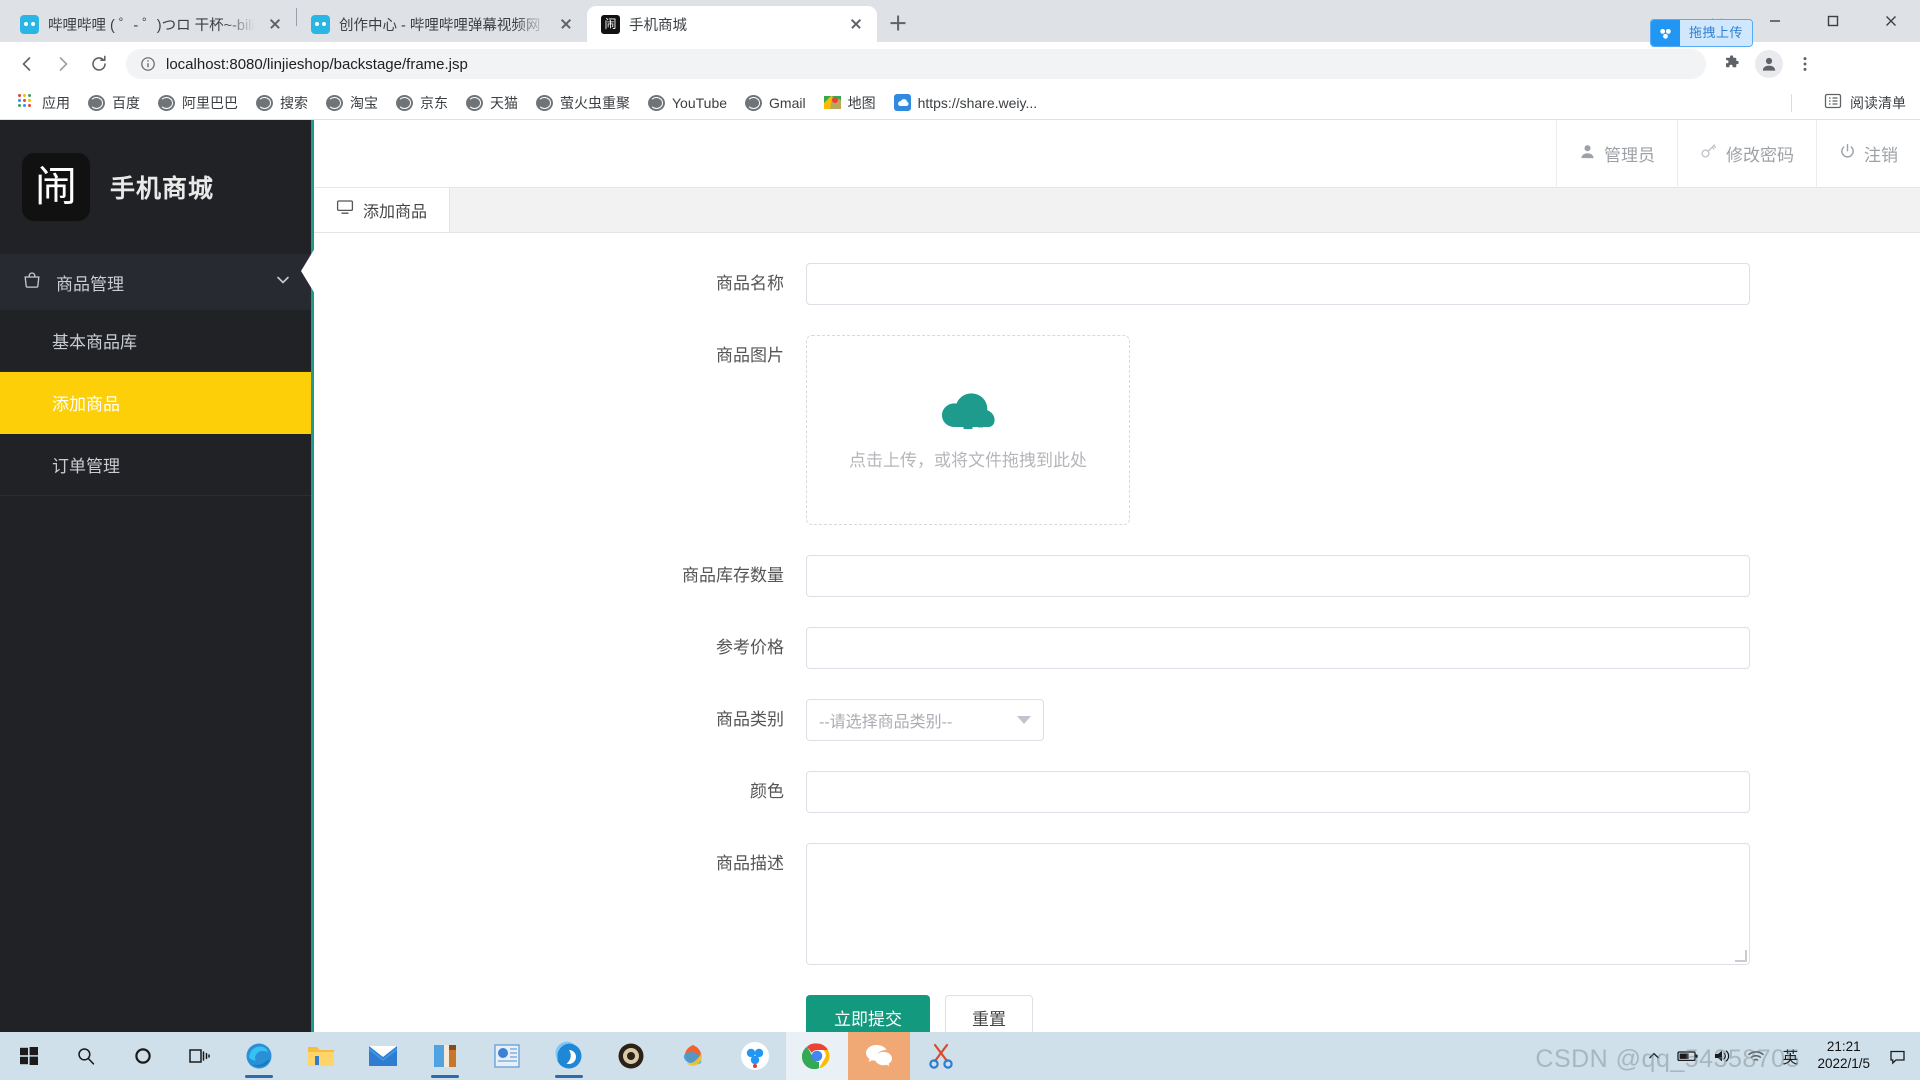  What do you see at coordinates (1833, 21) in the screenshot?
I see `maximize-icon` at bounding box center [1833, 21].